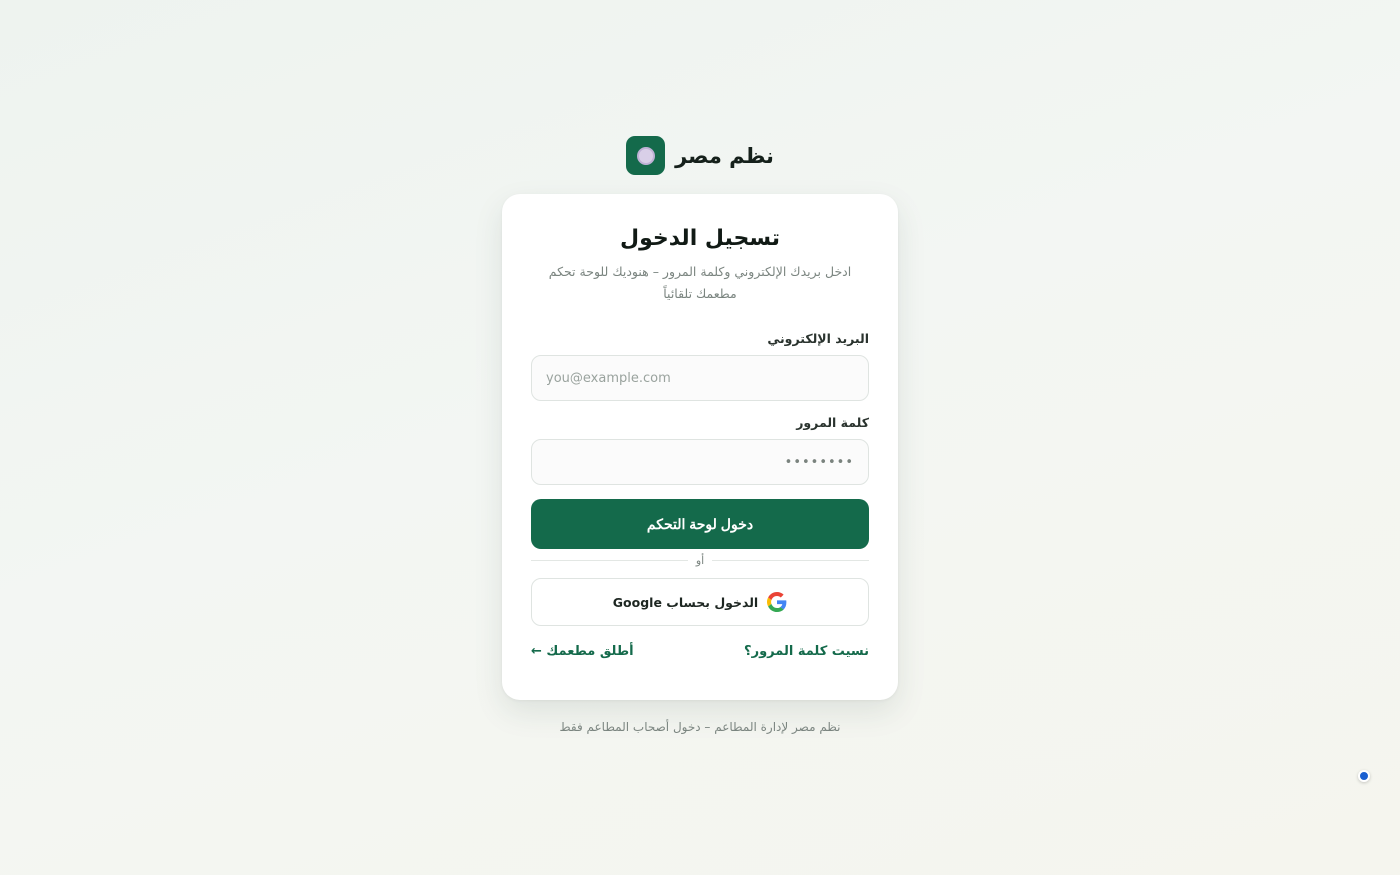 Image resolution: width=1400 pixels, height=875 pixels. I want to click on submit-button: دخول لوحة التحكم, so click(700, 524).